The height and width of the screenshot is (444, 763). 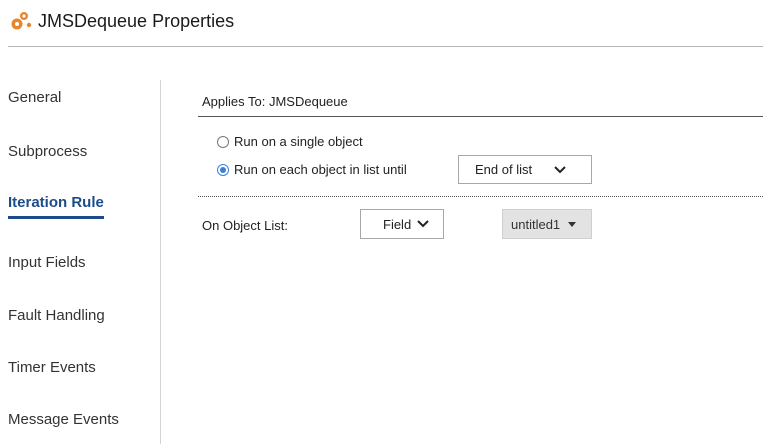 I want to click on sidebar-item-fault-handling: Fault Handling, so click(x=56, y=315).